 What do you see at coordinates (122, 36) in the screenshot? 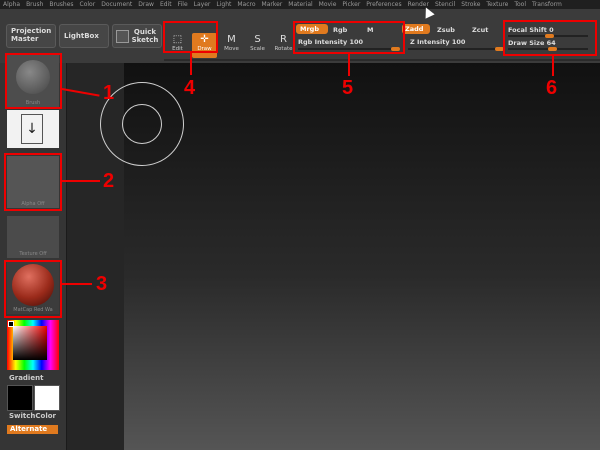
I see `quick-sketch-icon` at bounding box center [122, 36].